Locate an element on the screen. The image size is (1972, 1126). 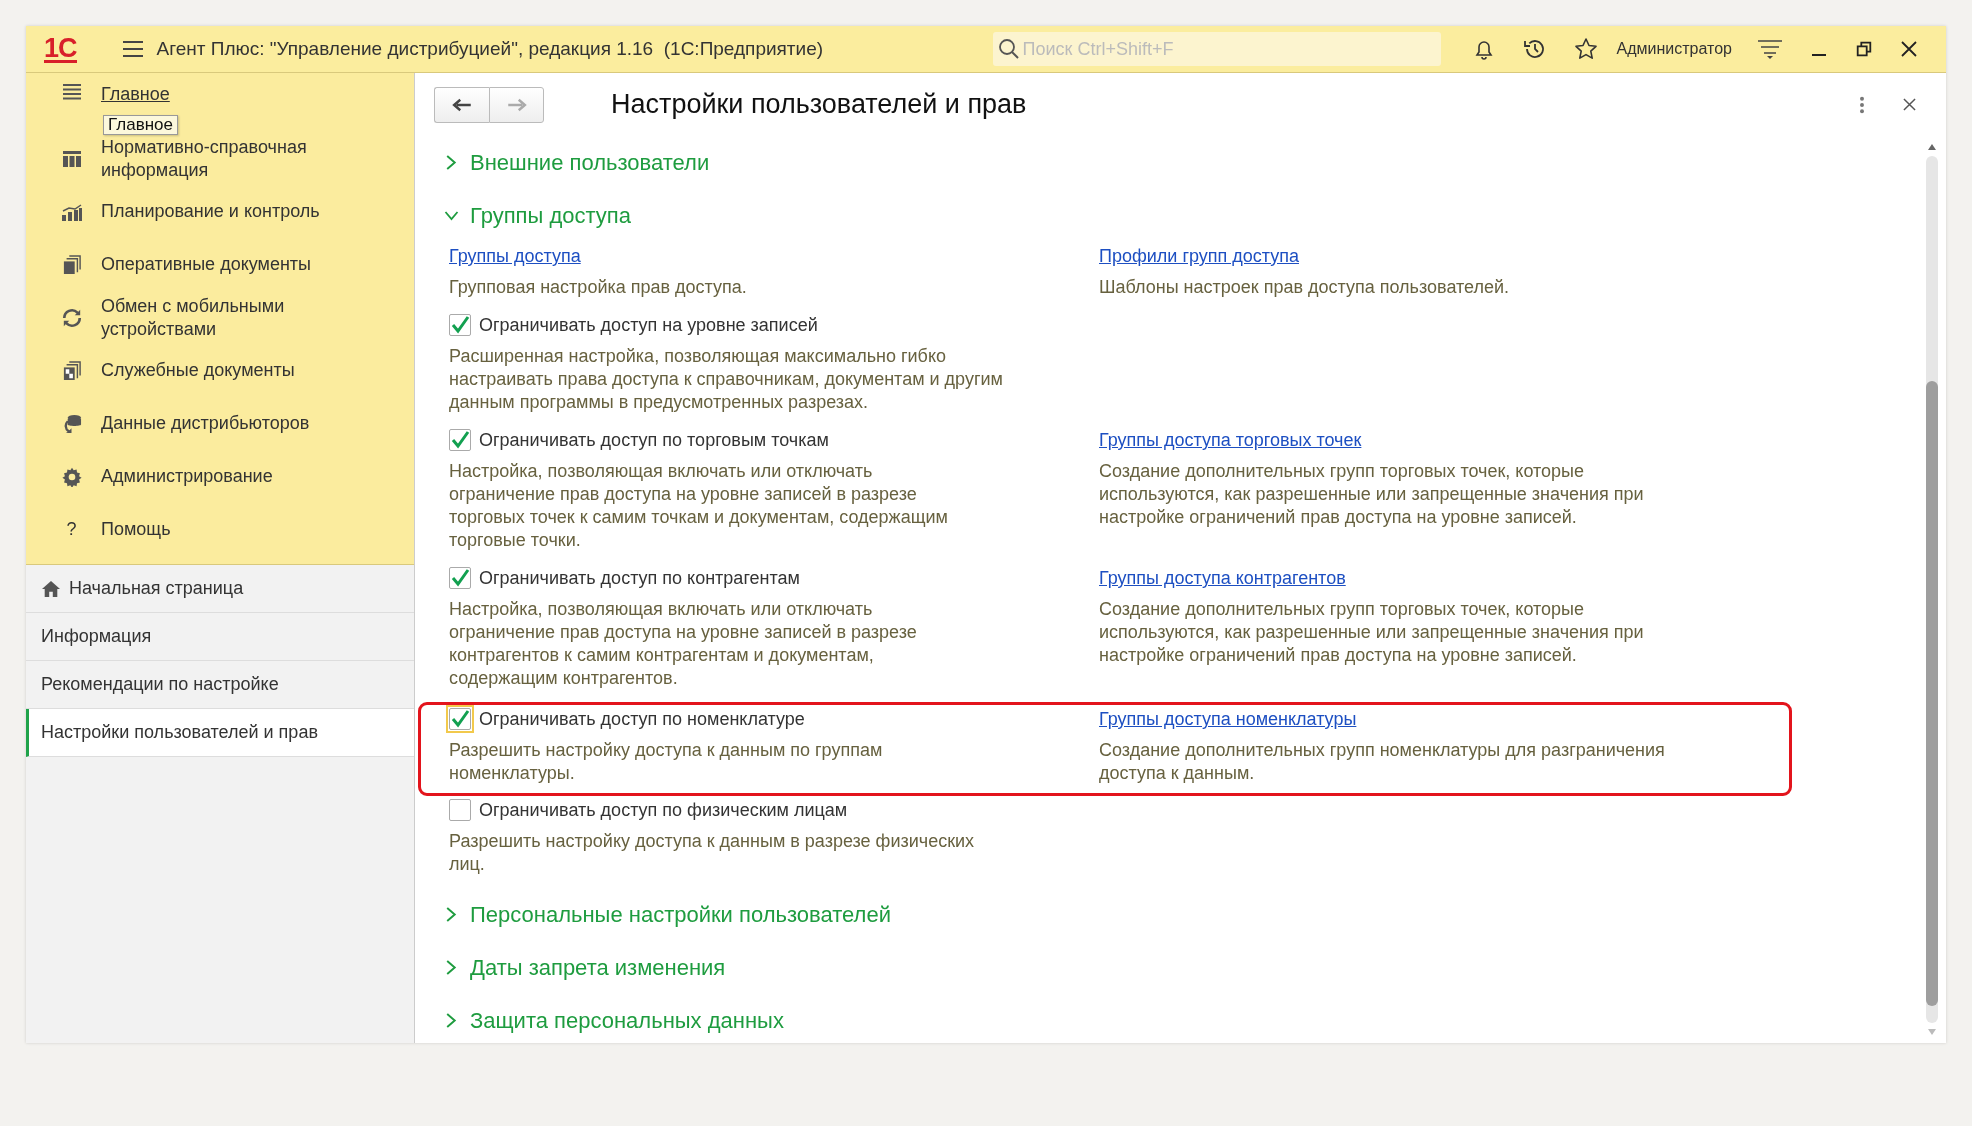
checkbox-label: Ограничивать доступ на уровне записей is located at coordinates (648, 325).